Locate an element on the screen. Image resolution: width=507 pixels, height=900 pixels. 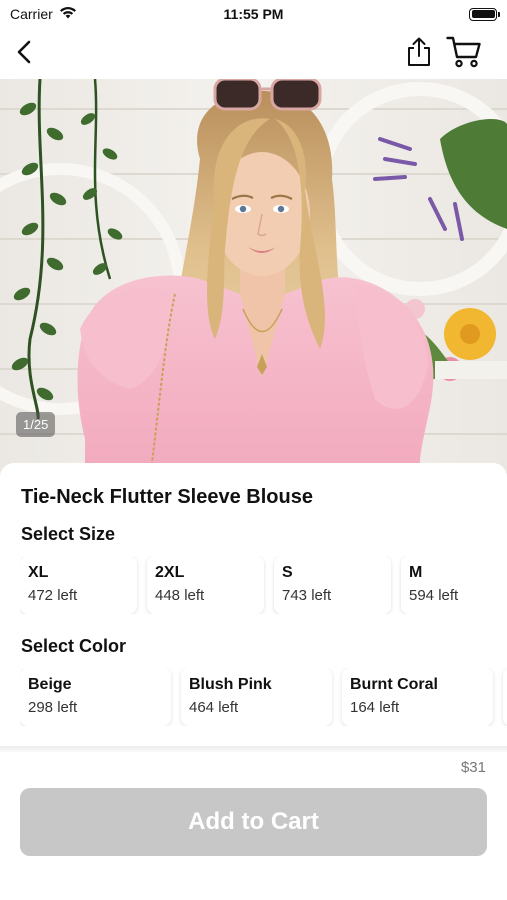
size-stock: 472 left is located at coordinates (53, 595).